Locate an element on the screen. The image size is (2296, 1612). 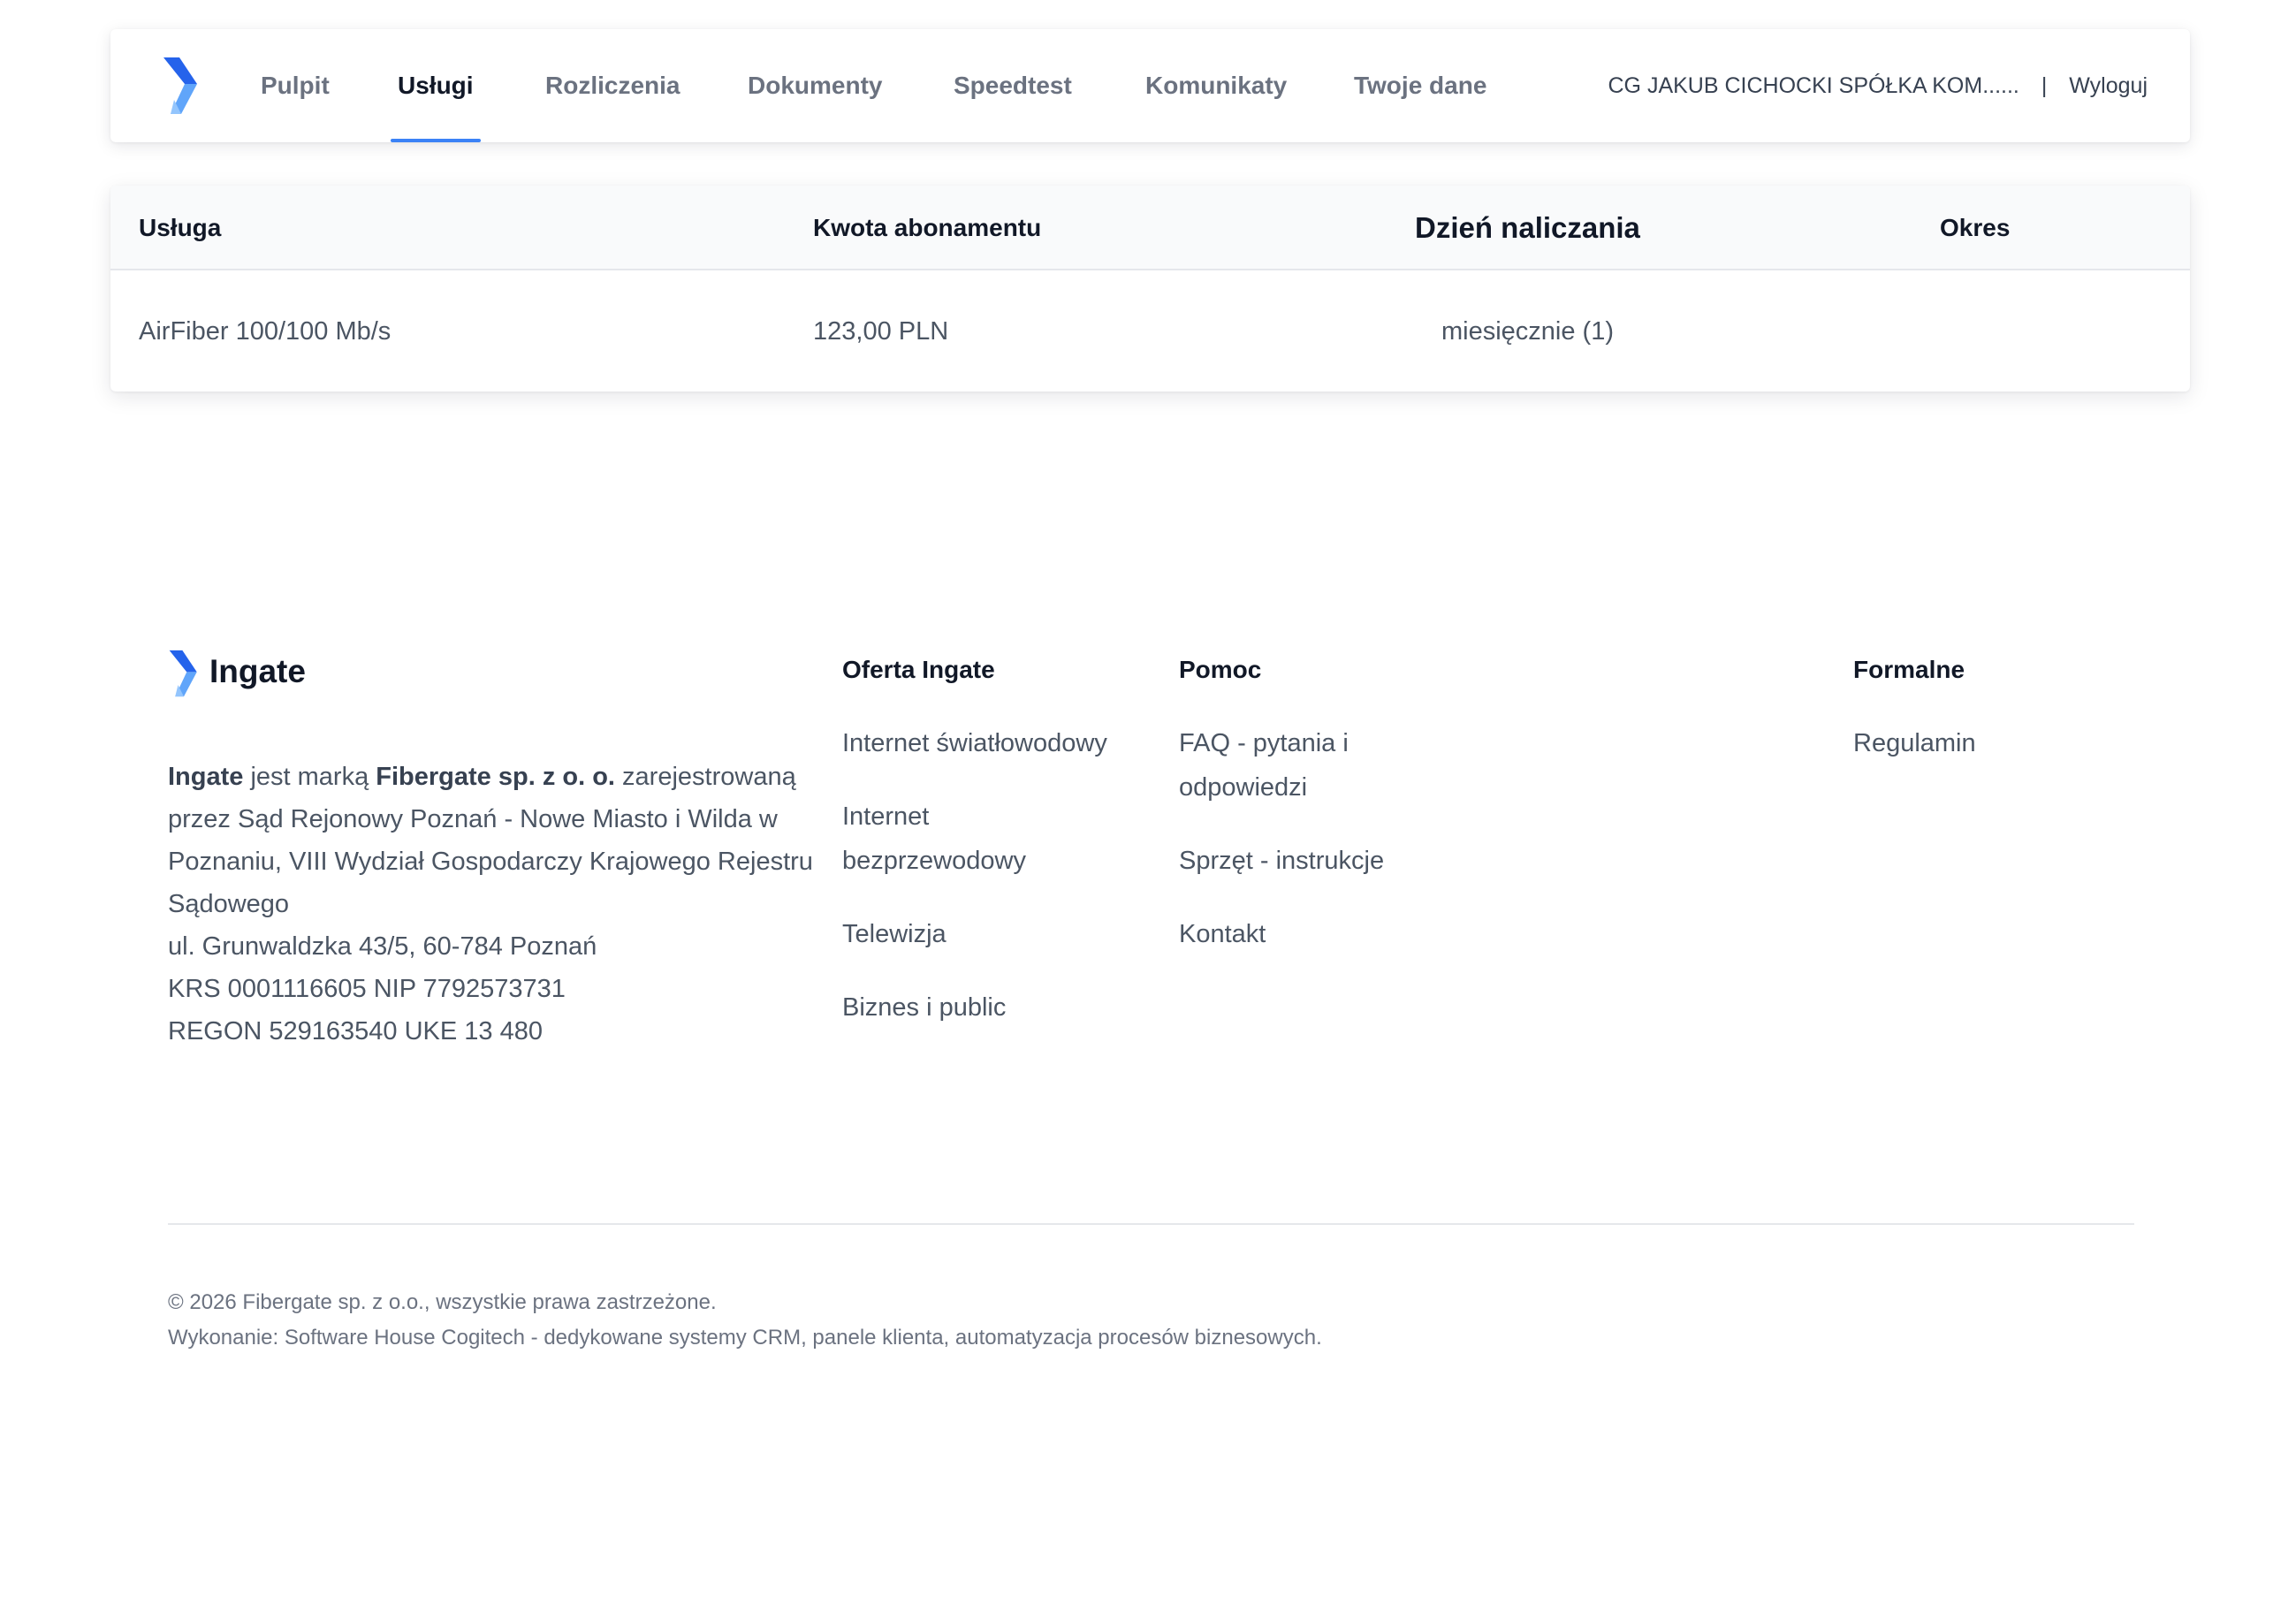
tab-speedtest: Speedtest is located at coordinates (1013, 86).